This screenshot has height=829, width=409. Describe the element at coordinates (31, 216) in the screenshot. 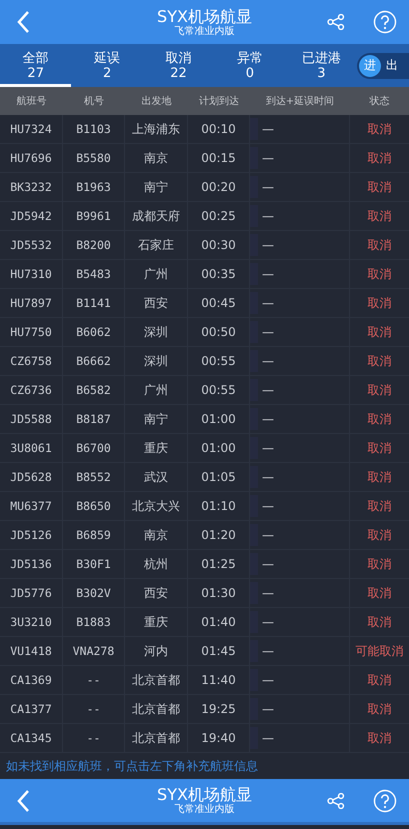

I see `table-cell: JD5942` at that location.